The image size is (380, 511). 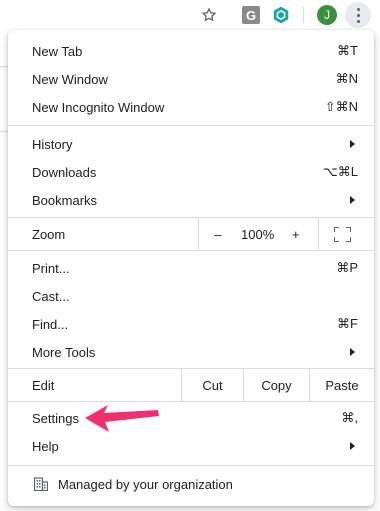 What do you see at coordinates (122, 418) in the screenshot?
I see `annotation-arrow-icon` at bounding box center [122, 418].